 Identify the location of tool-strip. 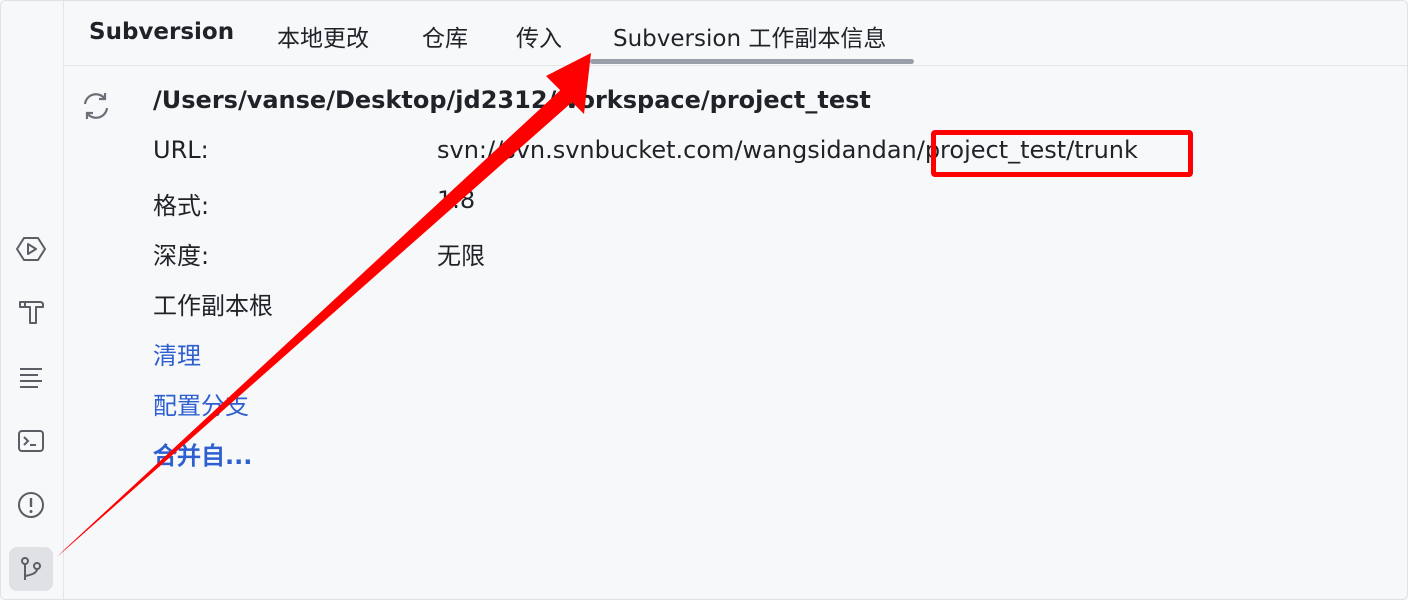
(32, 300).